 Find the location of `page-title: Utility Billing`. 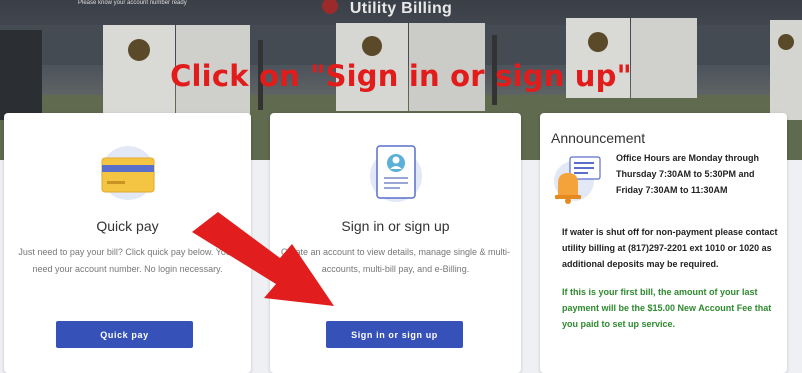

page-title: Utility Billing is located at coordinates (401, 8).